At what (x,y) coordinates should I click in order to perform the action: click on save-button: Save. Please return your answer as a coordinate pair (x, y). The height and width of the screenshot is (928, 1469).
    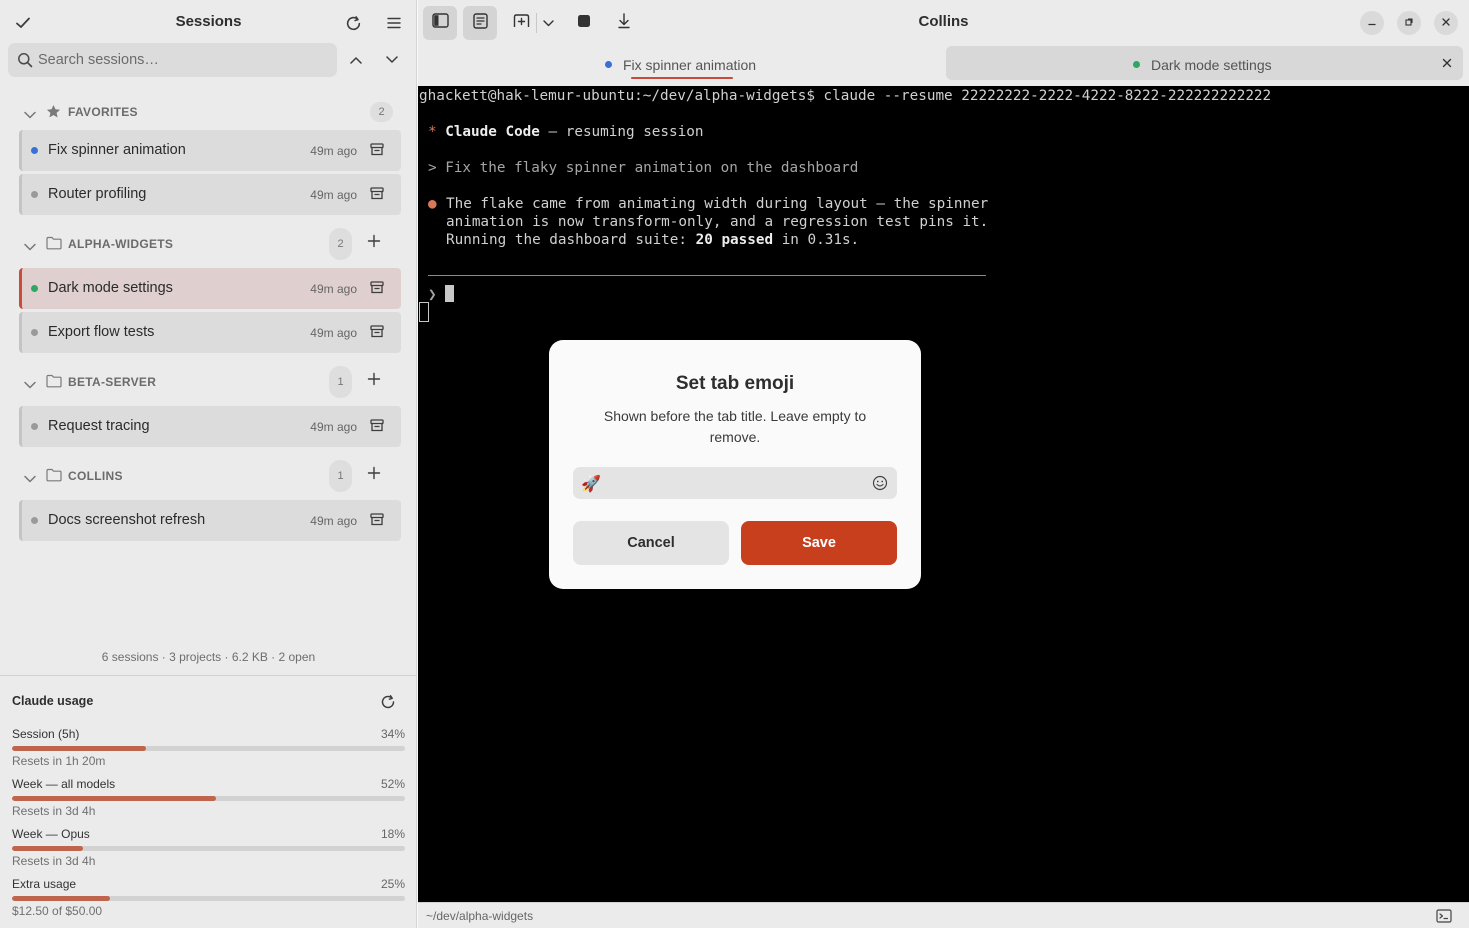
    Looking at the image, I should click on (819, 543).